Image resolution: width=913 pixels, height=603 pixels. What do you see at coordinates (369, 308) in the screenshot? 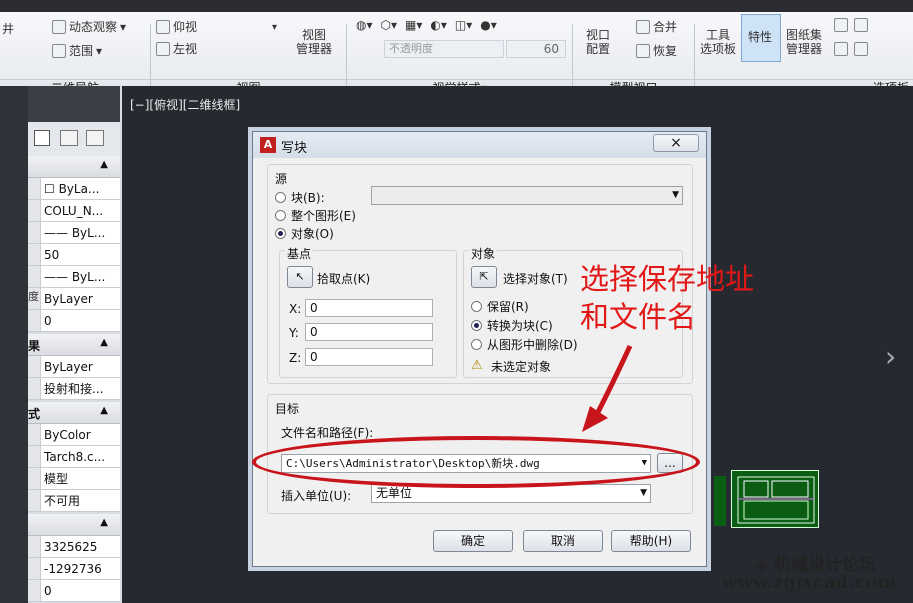
I see `x-input: 0` at bounding box center [369, 308].